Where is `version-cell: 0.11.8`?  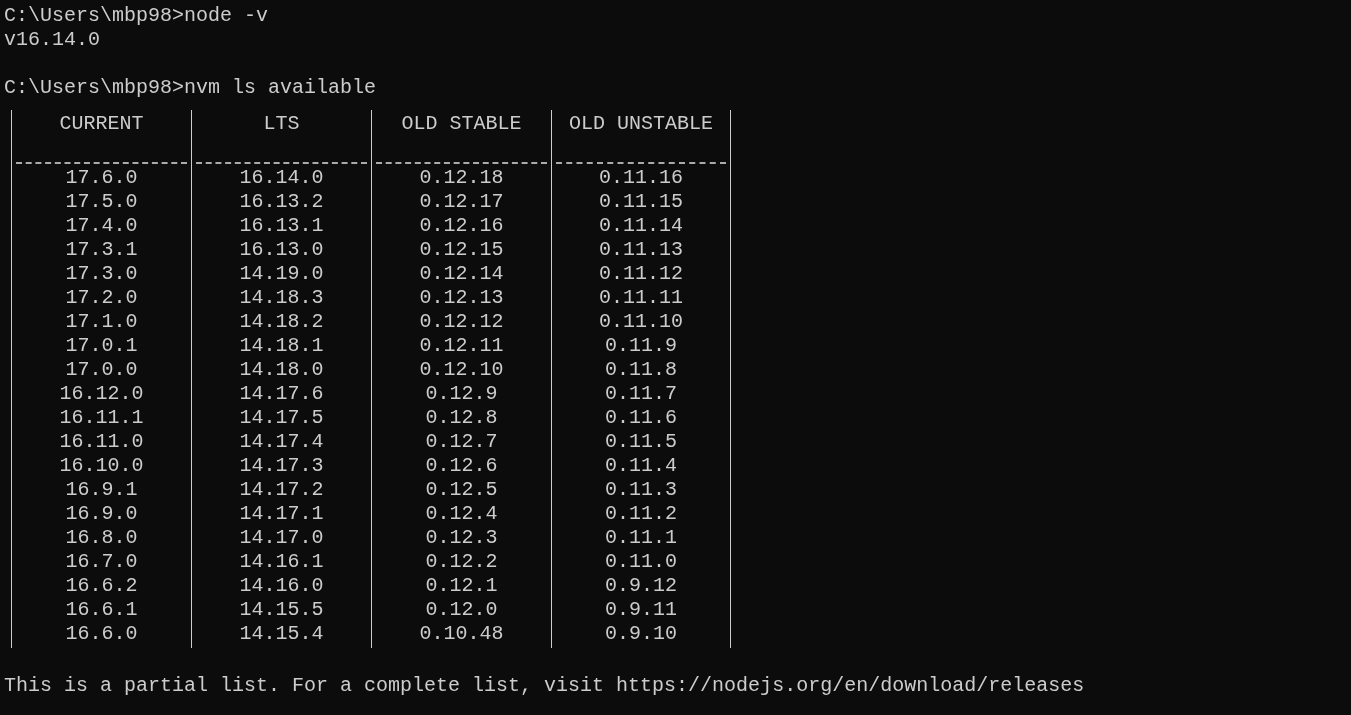
version-cell: 0.11.8 is located at coordinates (641, 369).